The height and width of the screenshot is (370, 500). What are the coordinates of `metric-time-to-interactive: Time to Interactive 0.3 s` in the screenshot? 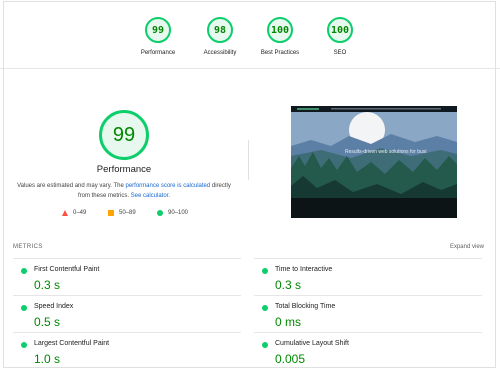 It's located at (368, 277).